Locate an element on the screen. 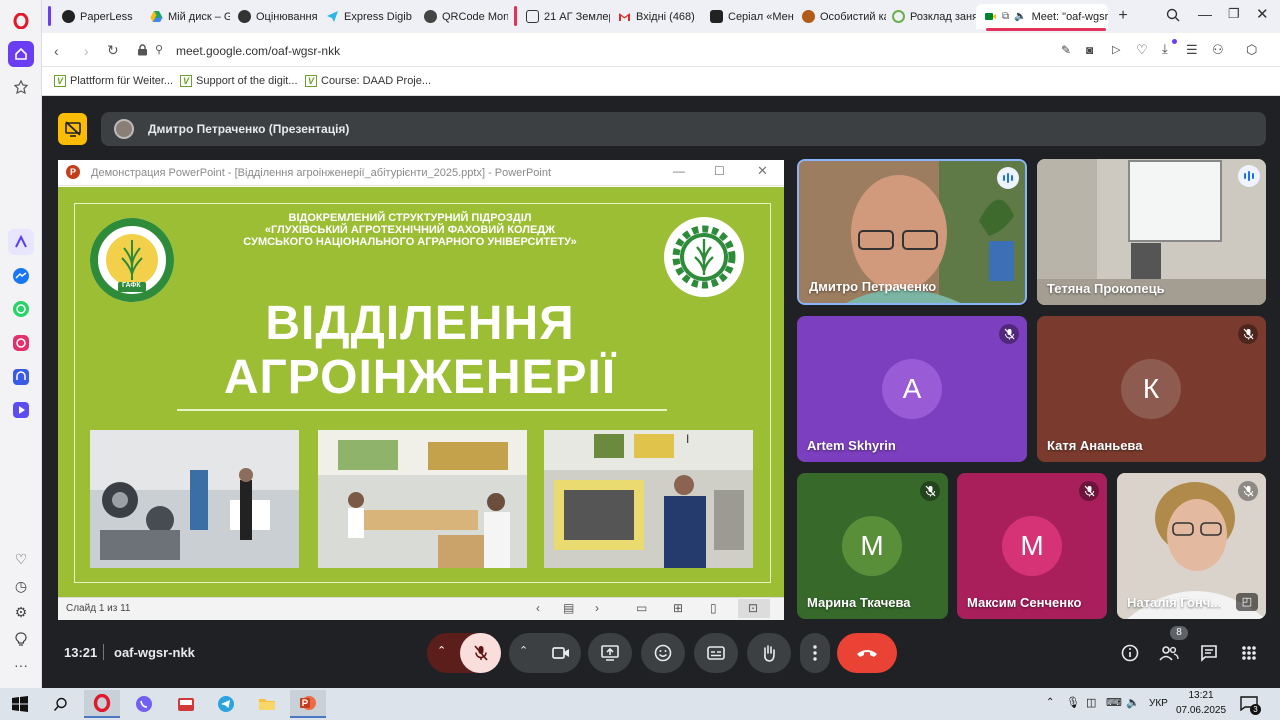 This screenshot has height=720, width=1280. tray-screen-capture-icon: ◫ is located at coordinates (1091, 702).